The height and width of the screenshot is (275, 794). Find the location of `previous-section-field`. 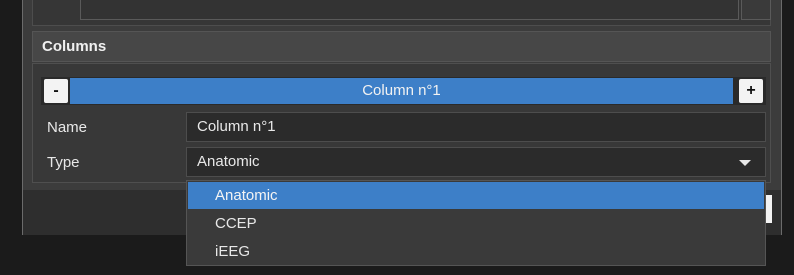

previous-section-field is located at coordinates (409, 10).